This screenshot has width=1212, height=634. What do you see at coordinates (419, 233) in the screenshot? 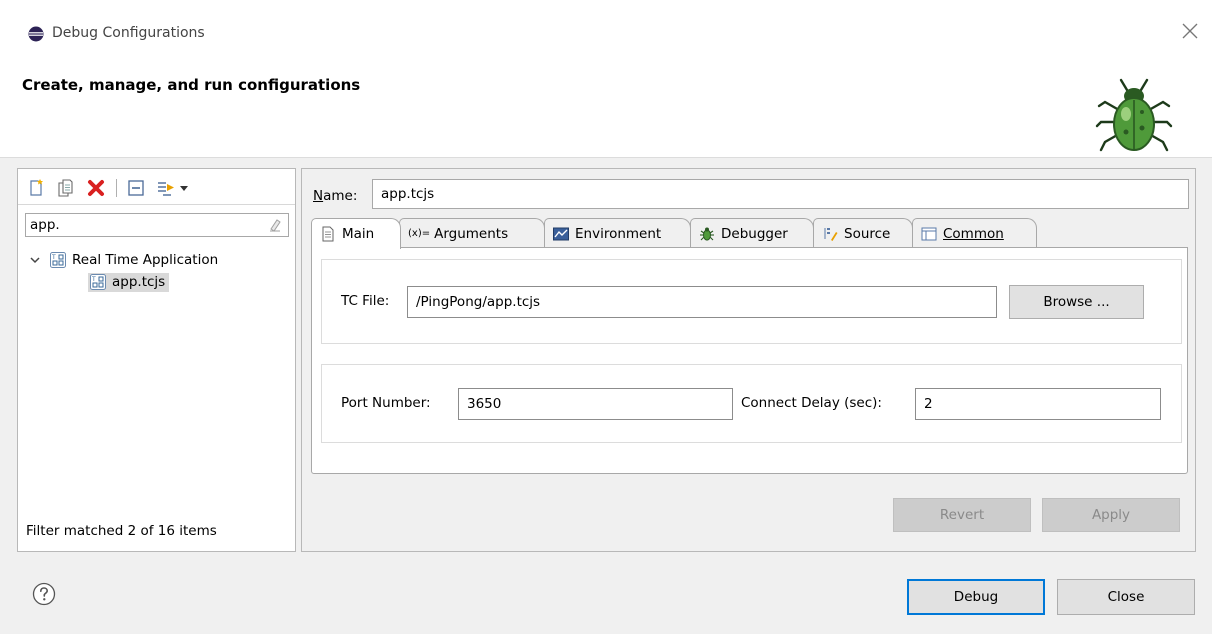
I see `arguments-icon: (x)=` at bounding box center [419, 233].